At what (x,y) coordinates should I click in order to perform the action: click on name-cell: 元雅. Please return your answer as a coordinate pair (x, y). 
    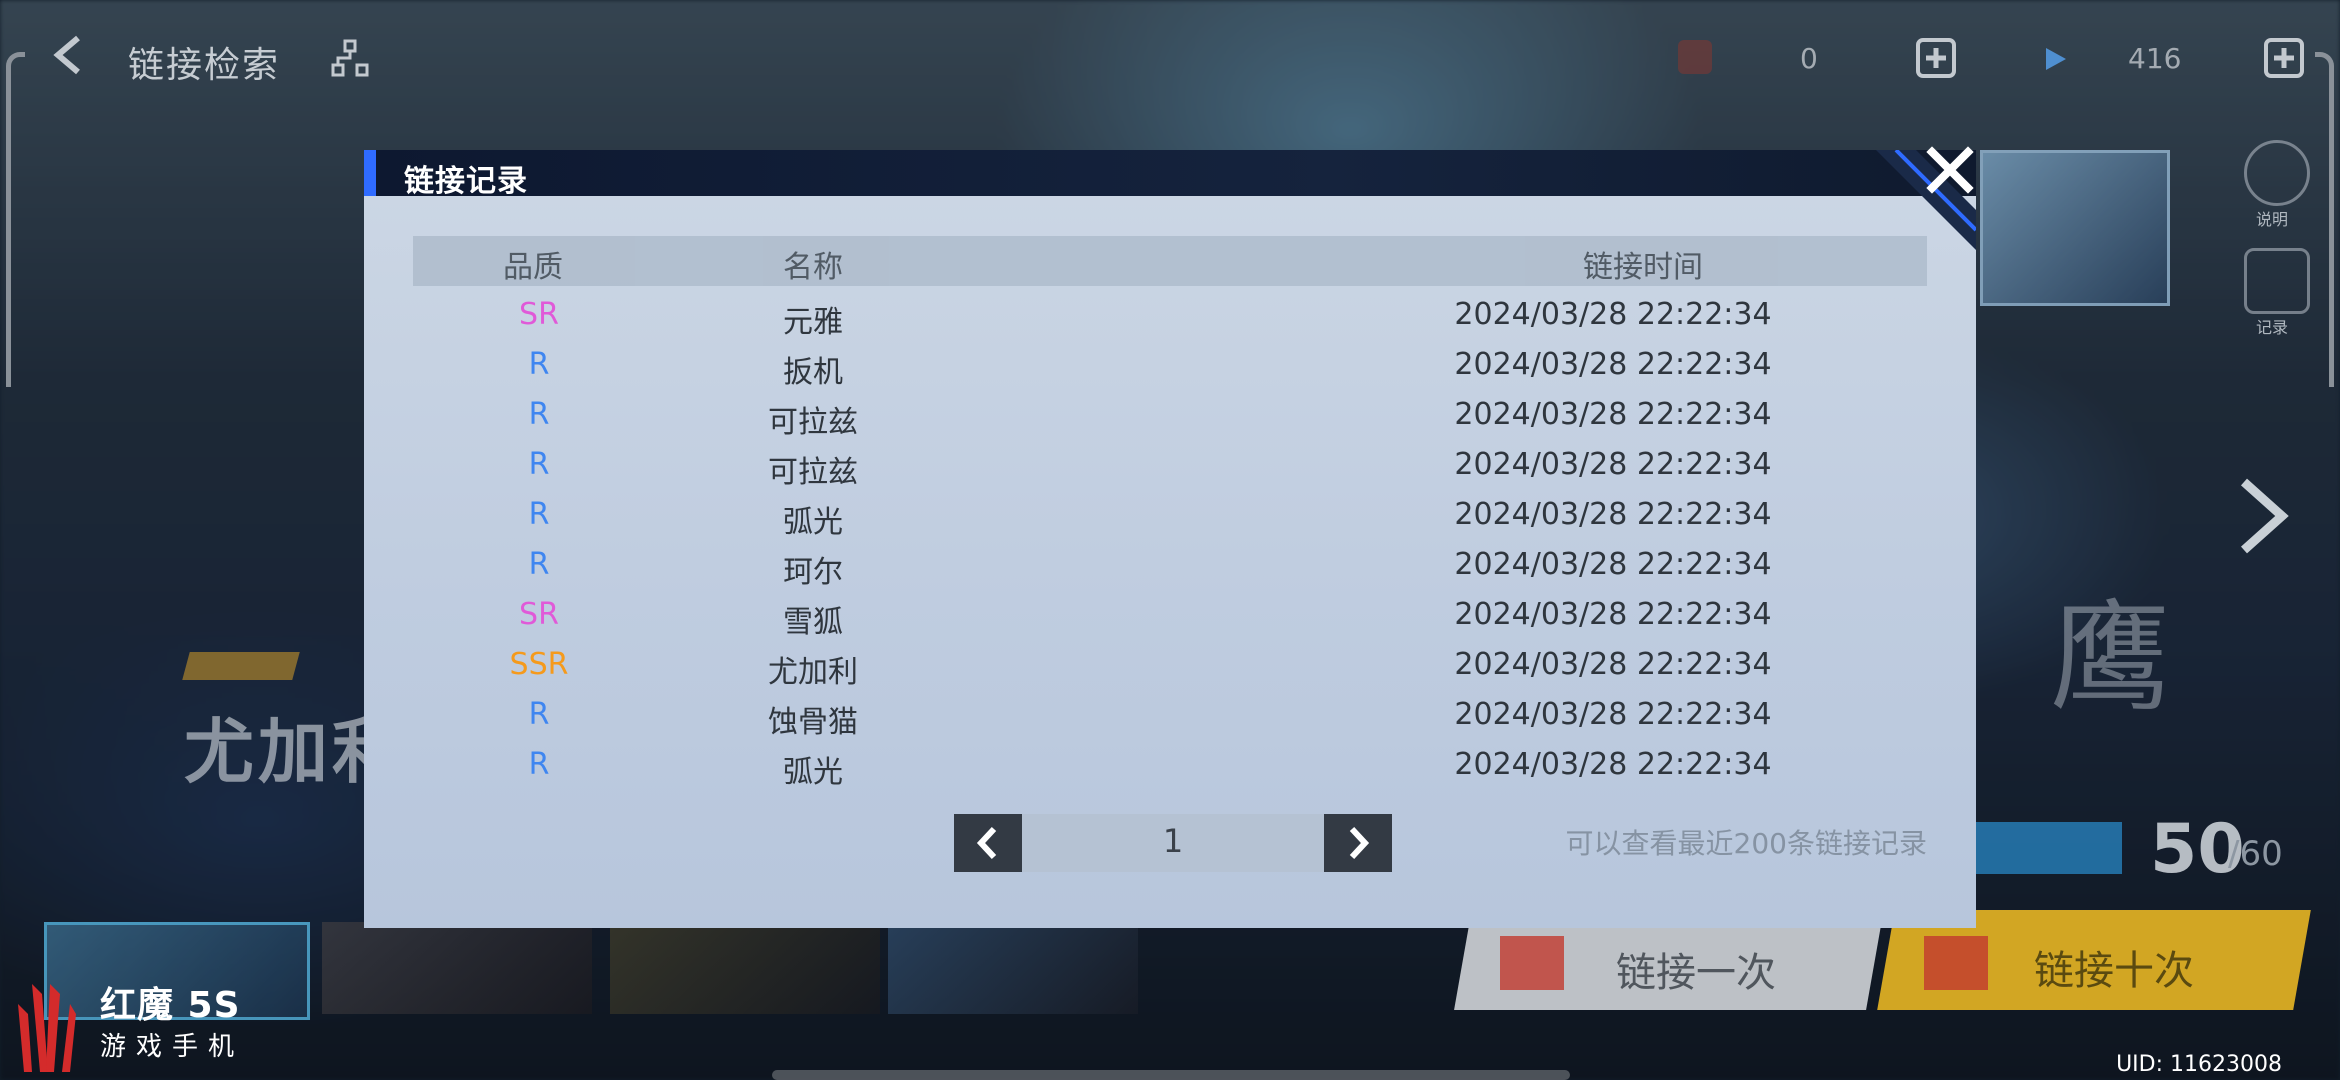
    Looking at the image, I should click on (813, 322).